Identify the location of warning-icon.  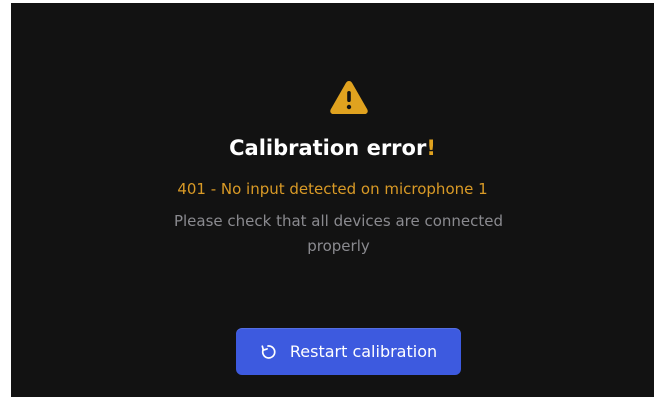
(349, 97).